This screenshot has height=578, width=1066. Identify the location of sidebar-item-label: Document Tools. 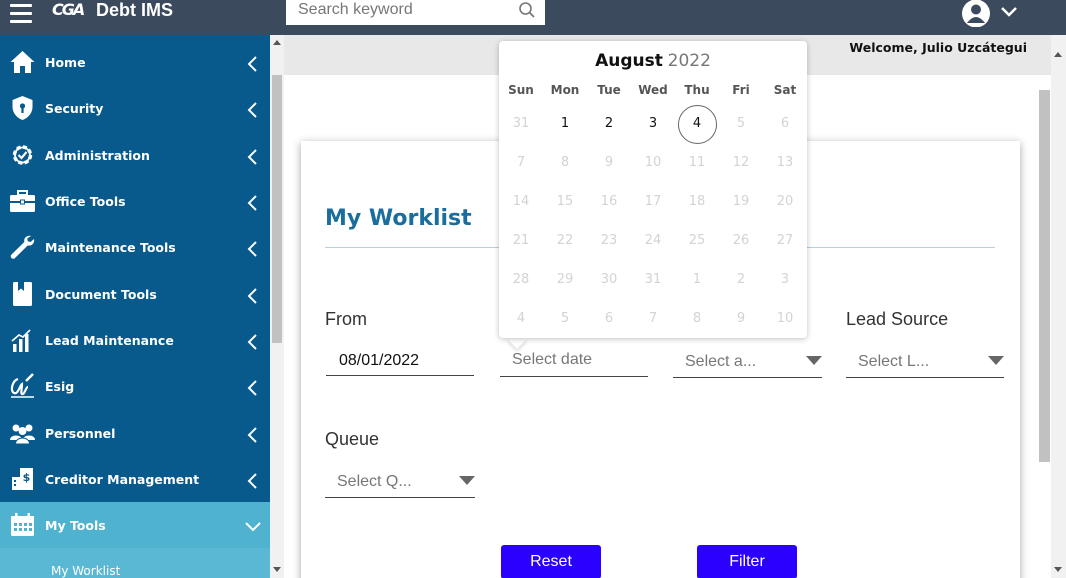
(101, 294).